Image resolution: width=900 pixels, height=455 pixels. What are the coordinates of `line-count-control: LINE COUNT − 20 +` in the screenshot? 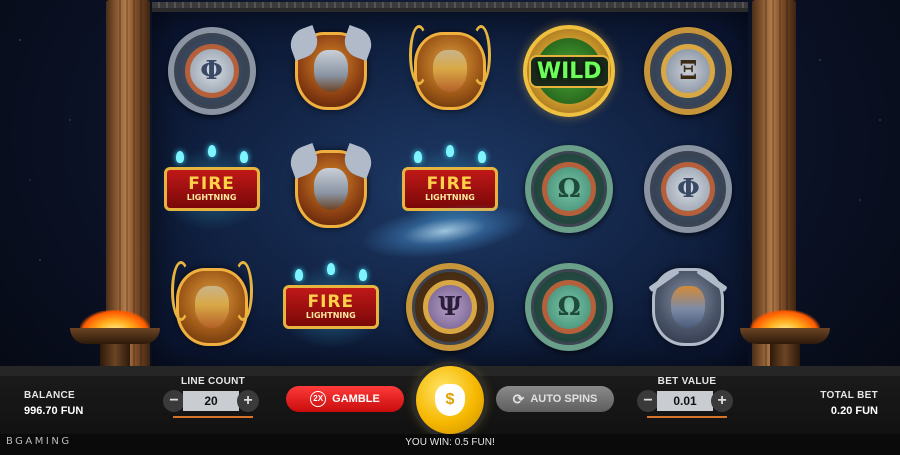 It's located at (213, 397).